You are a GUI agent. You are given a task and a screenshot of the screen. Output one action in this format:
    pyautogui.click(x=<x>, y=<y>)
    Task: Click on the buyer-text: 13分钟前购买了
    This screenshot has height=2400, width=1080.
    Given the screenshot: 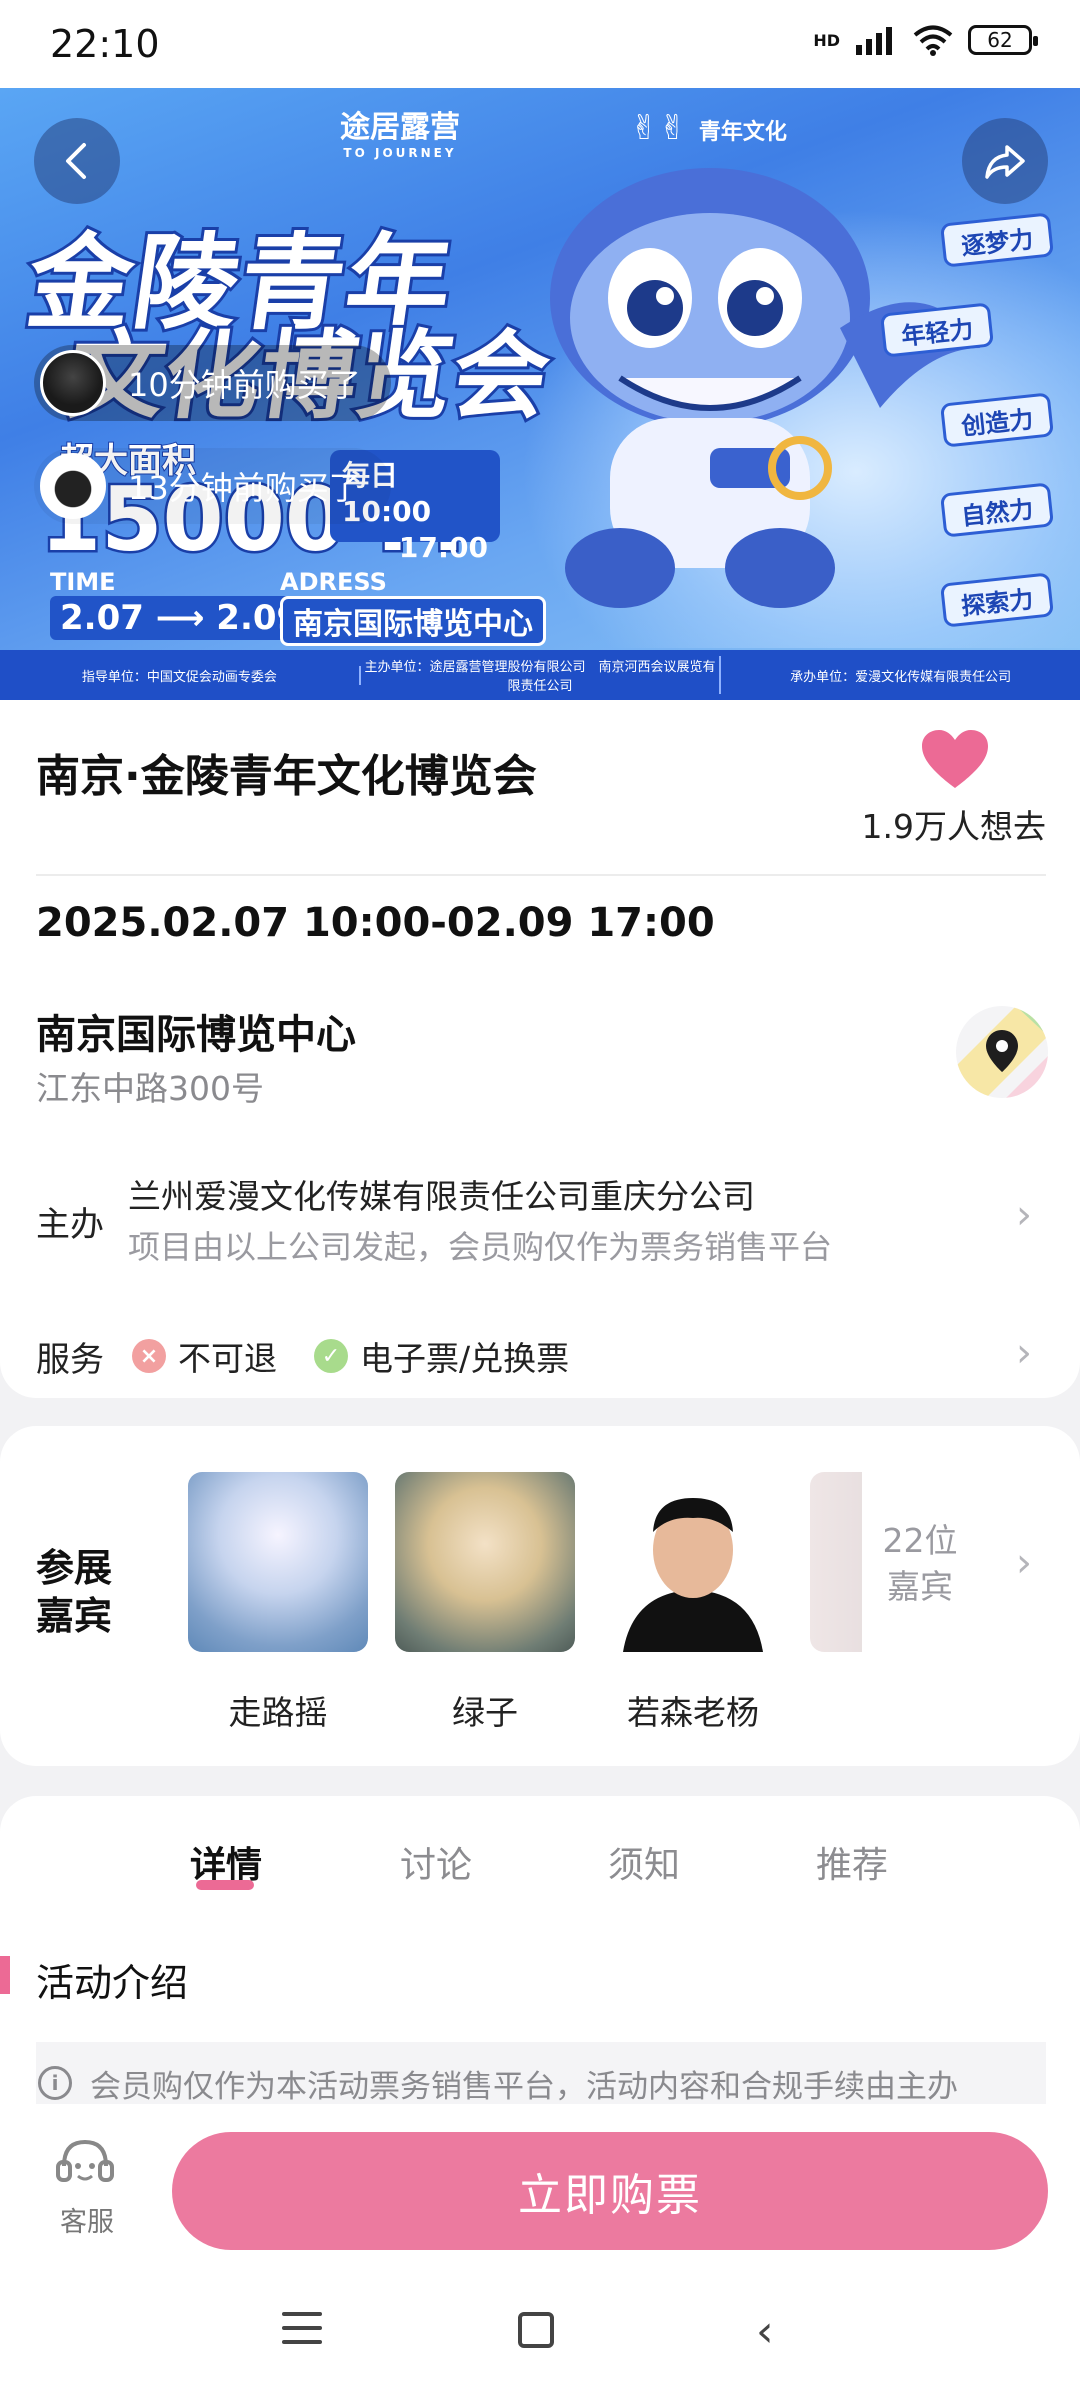 What is the action you would take?
    pyautogui.click(x=244, y=488)
    